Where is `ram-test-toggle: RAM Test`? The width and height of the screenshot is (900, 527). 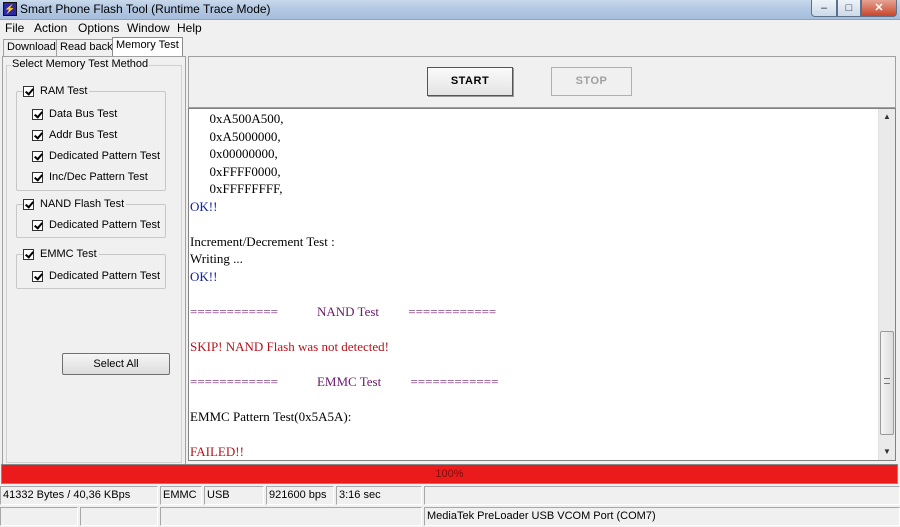
ram-test-toggle: RAM Test is located at coordinates (56, 91).